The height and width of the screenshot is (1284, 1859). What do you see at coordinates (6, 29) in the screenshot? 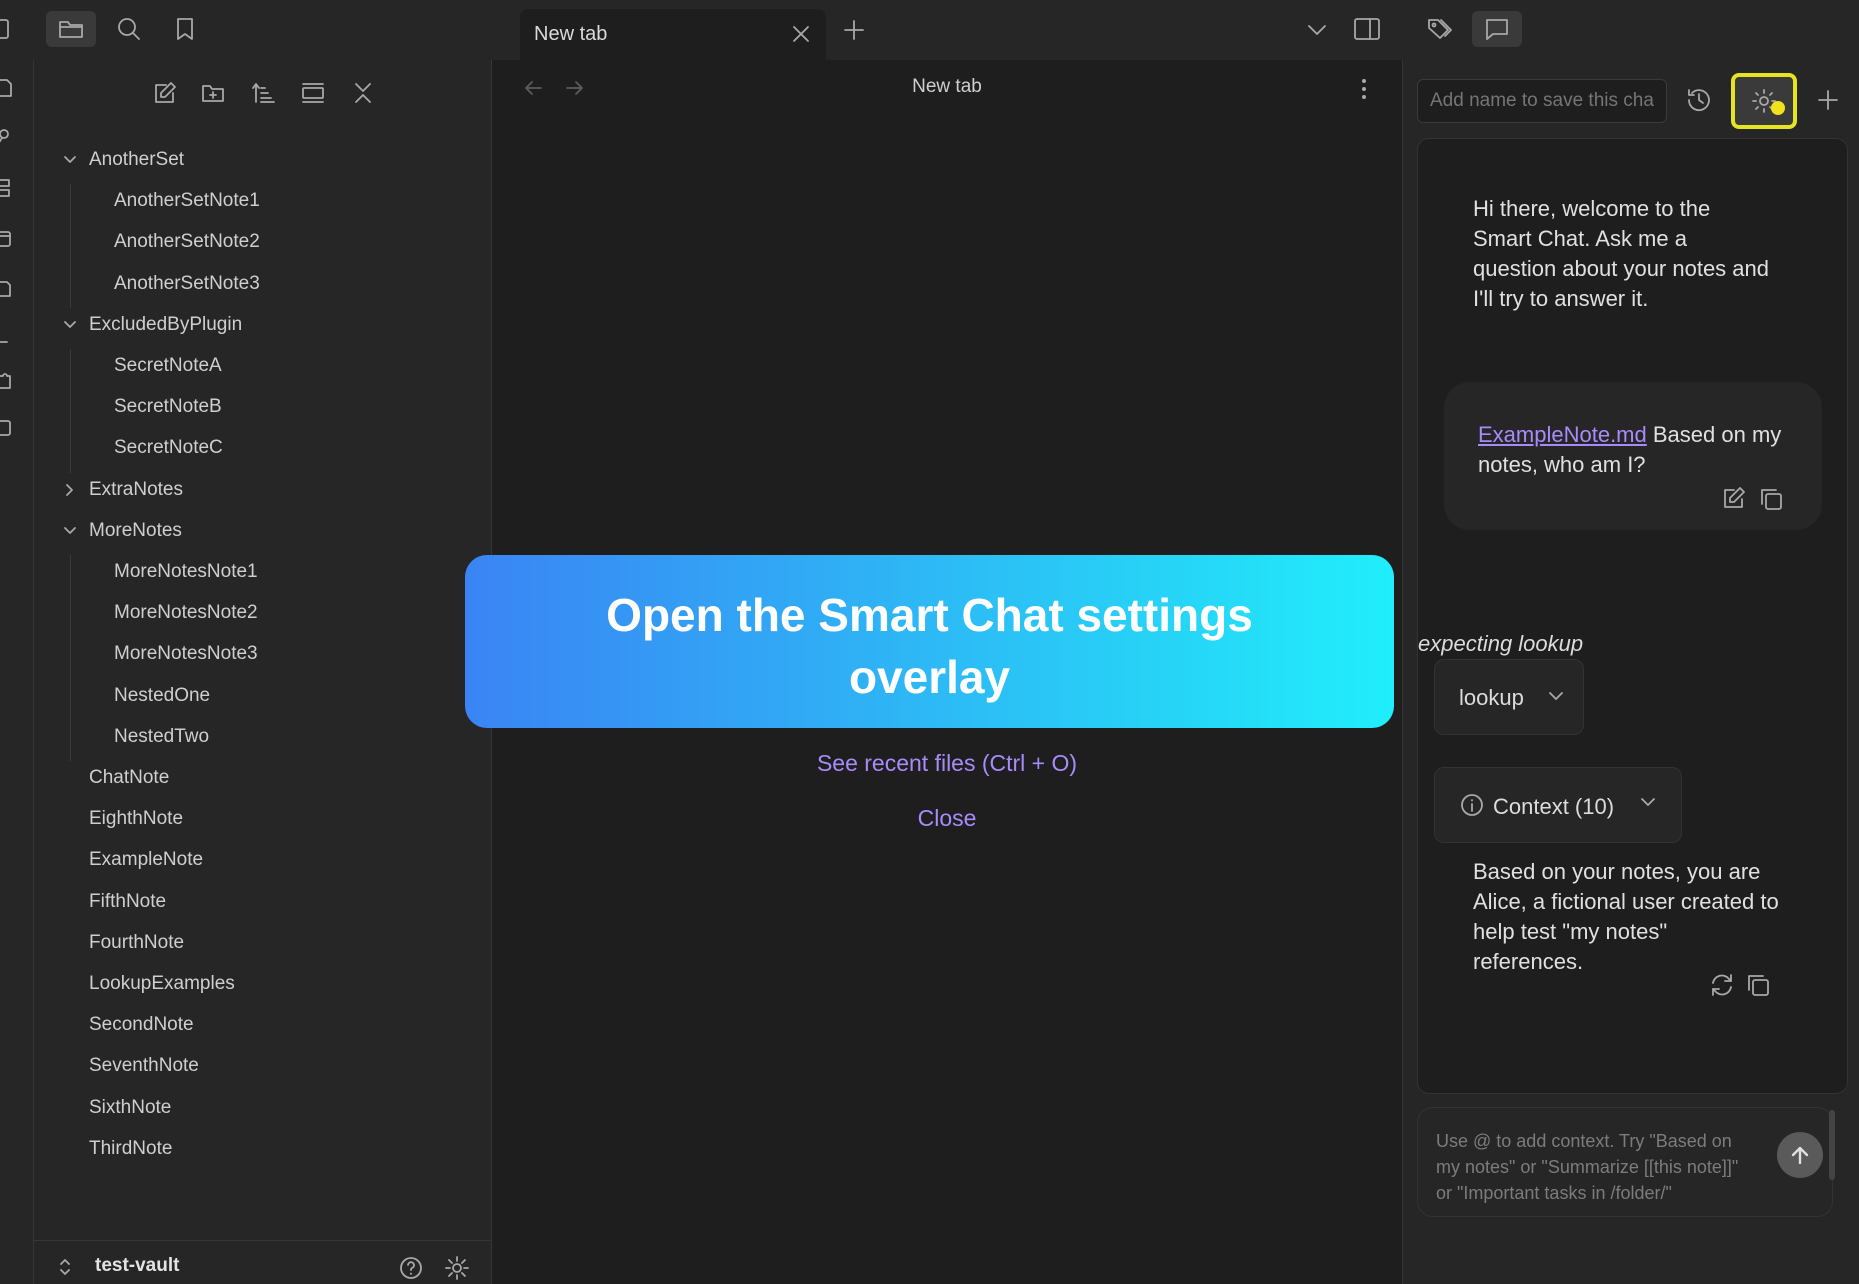
I see `sidebar-toggle-icon` at bounding box center [6, 29].